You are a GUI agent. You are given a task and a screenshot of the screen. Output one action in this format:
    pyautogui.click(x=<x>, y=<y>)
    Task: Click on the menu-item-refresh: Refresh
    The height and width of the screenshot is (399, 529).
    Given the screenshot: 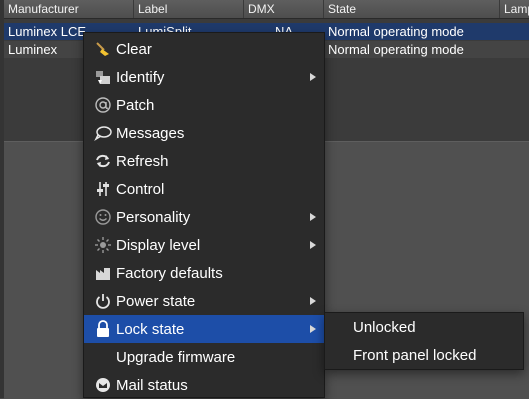 What is the action you would take?
    pyautogui.click(x=204, y=161)
    